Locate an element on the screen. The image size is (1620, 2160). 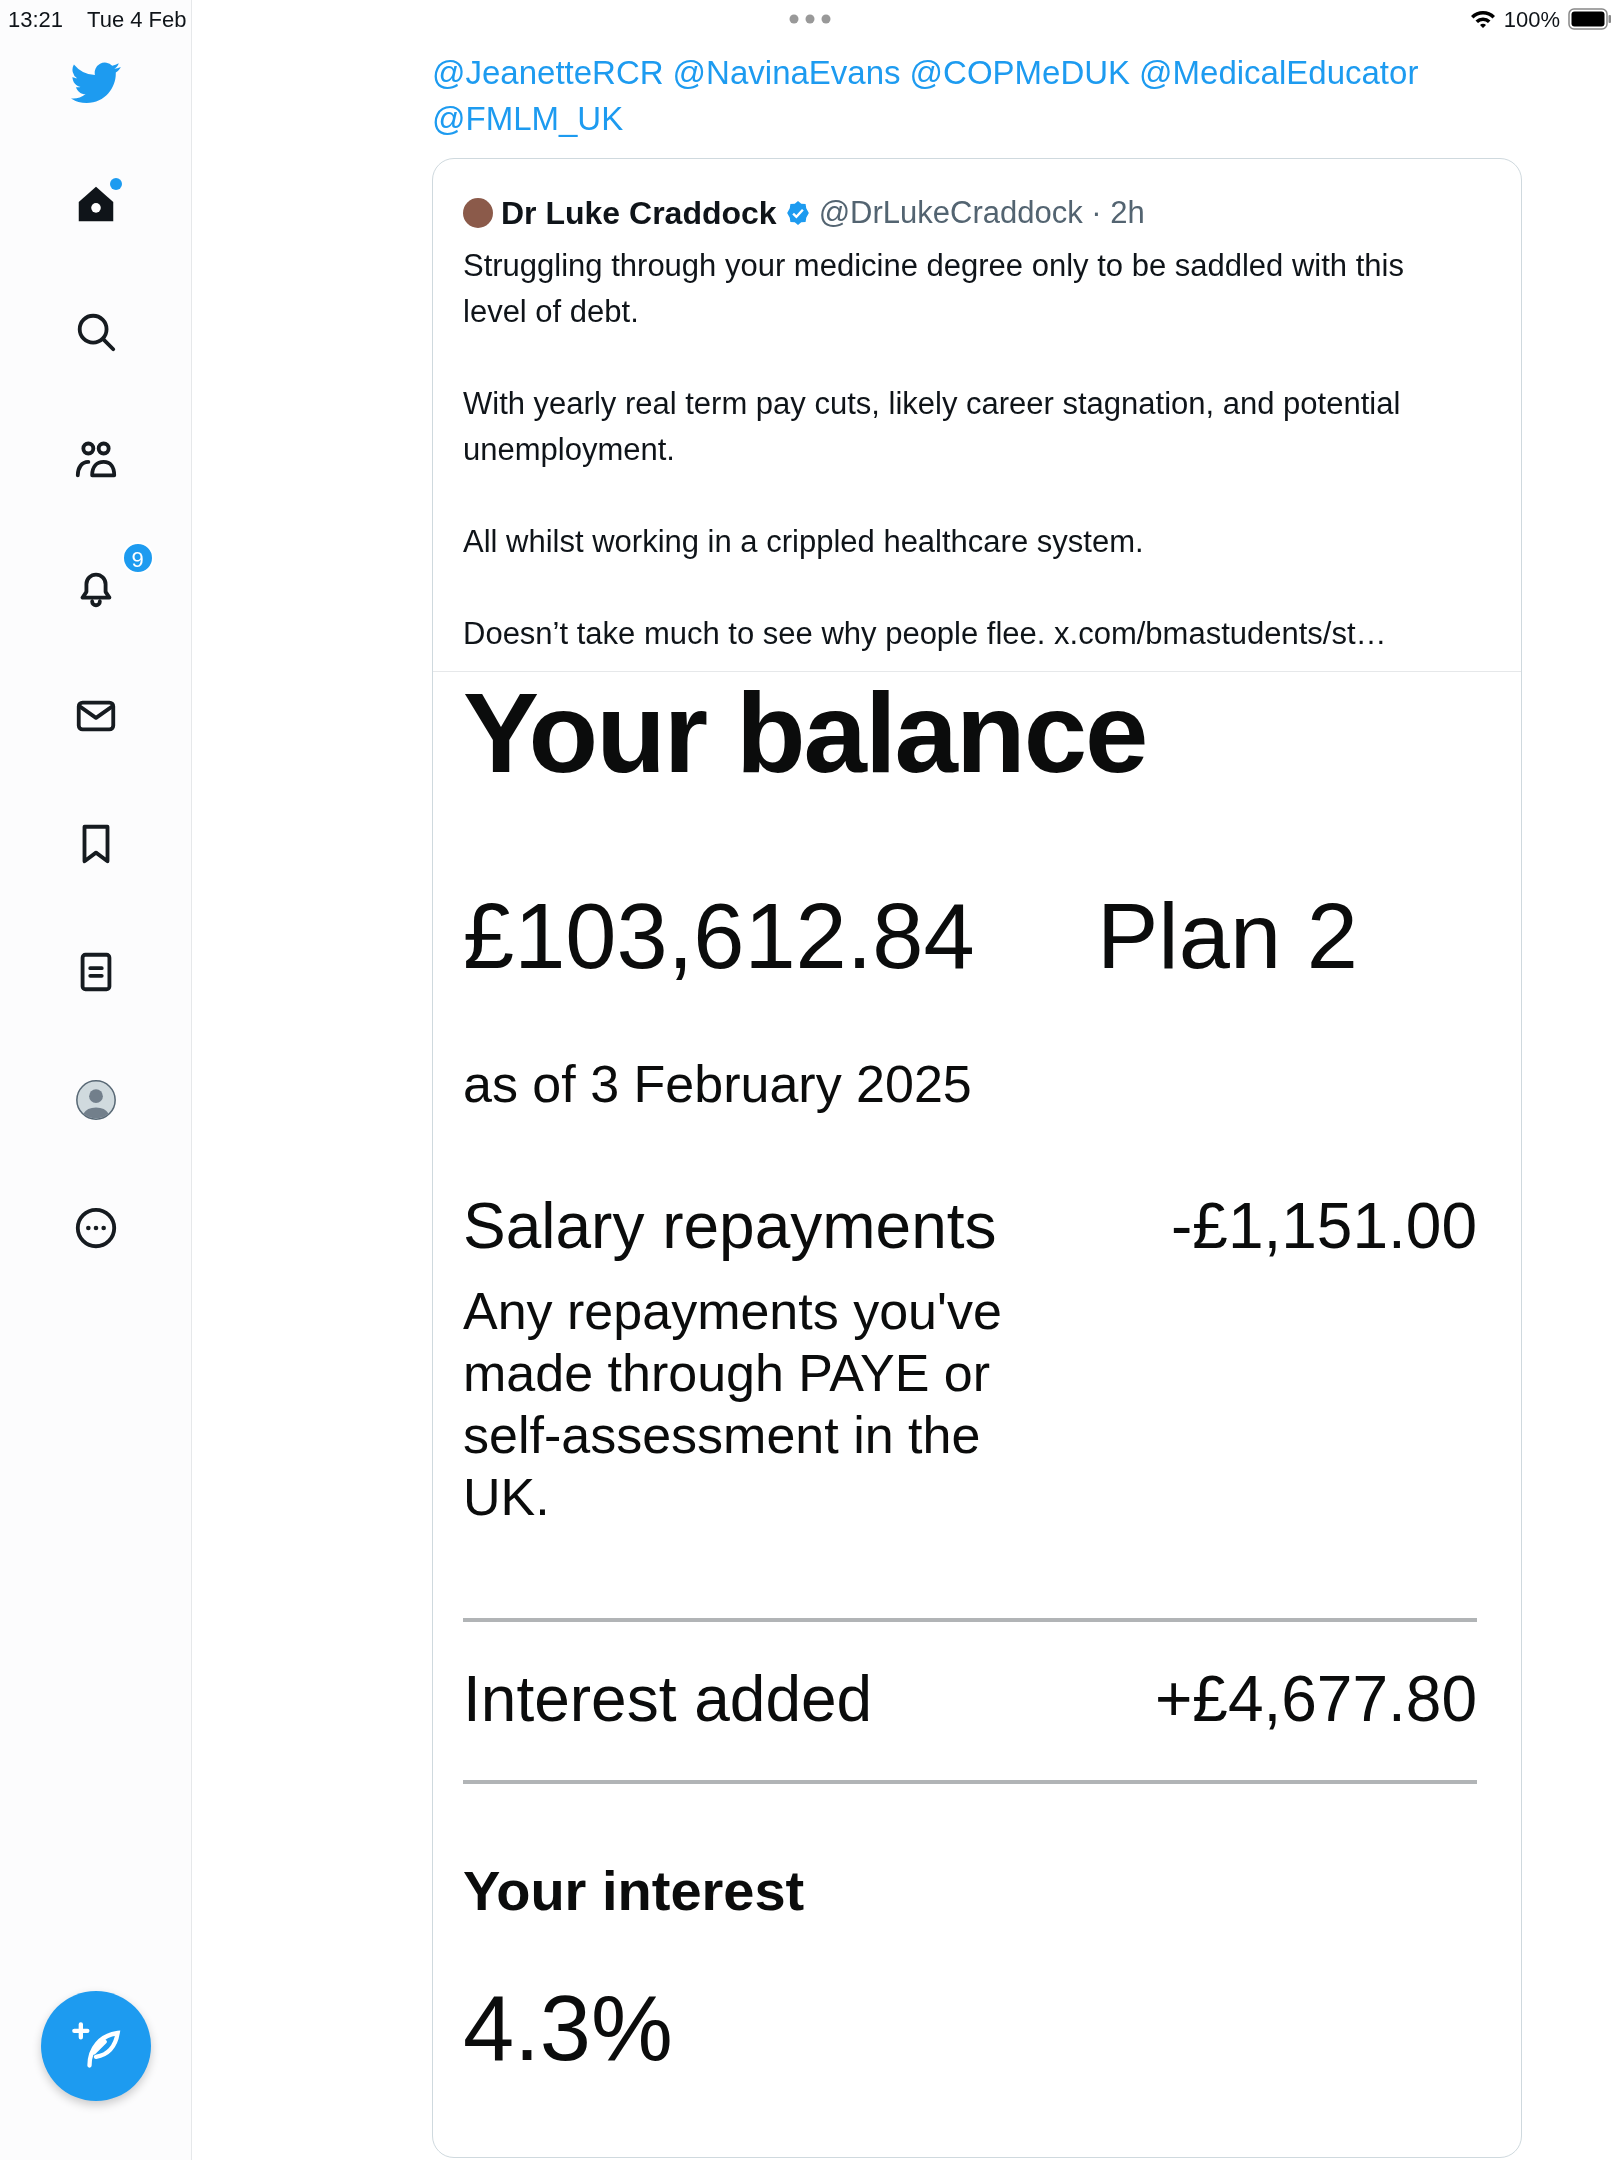
interest-rate: 4.3% is located at coordinates (568, 2027).